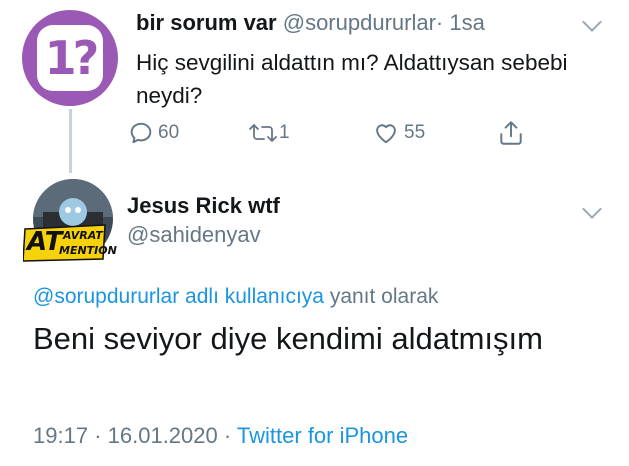 The width and height of the screenshot is (629, 466). I want to click on parent-author-handle: @sorupdururlar, so click(359, 22).